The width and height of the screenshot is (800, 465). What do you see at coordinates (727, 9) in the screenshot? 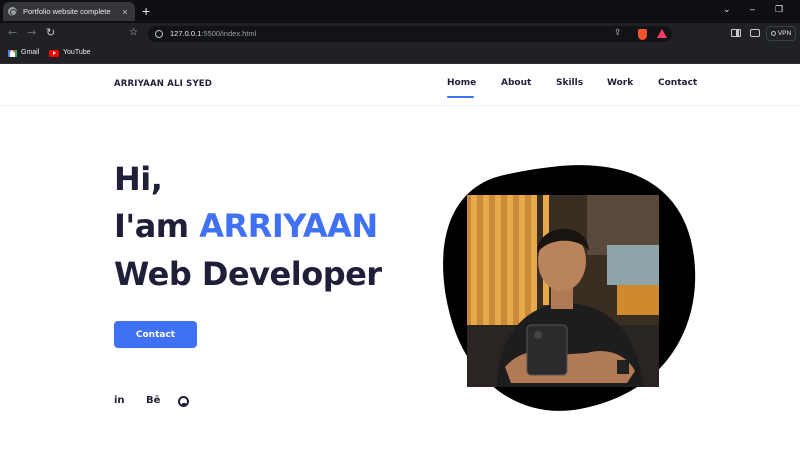
I see `tab-search-chevron-icon: ⌄` at bounding box center [727, 9].